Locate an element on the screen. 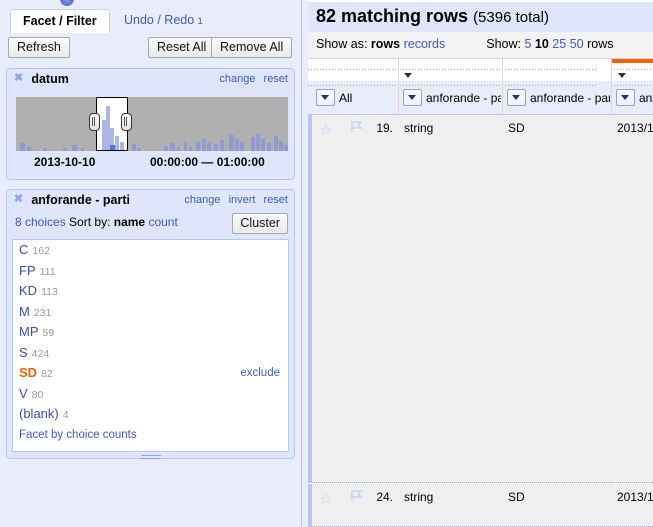 The image size is (653, 527). choice-count: 111 is located at coordinates (47, 271).